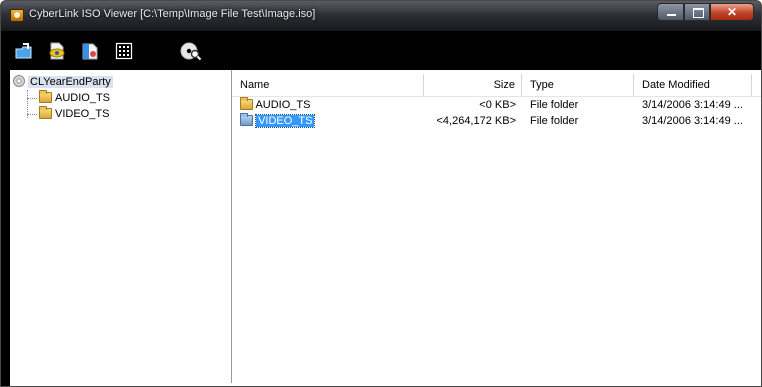  Describe the element at coordinates (670, 12) in the screenshot. I see `minimize-button` at that location.